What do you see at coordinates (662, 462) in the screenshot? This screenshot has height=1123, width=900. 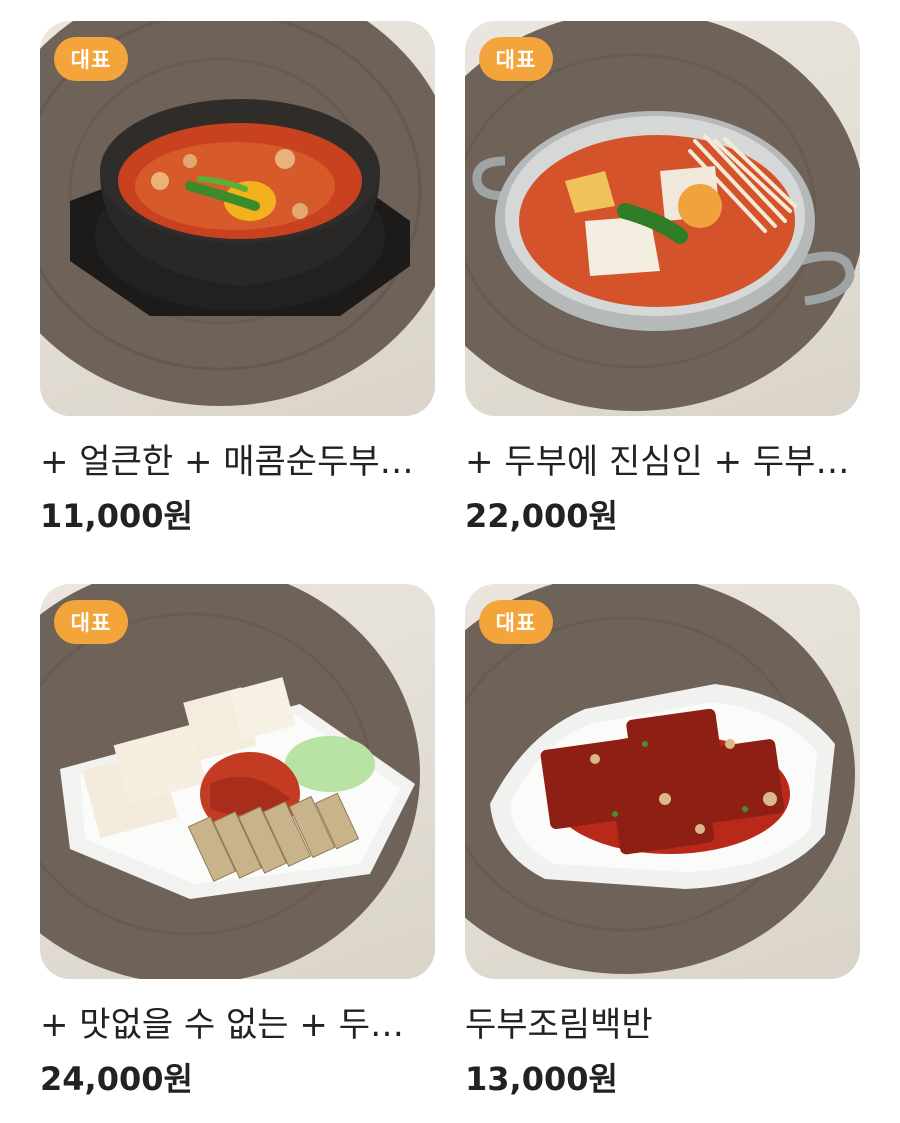 I see `menu-name: + 두부에 진심인 + 두부전골` at bounding box center [662, 462].